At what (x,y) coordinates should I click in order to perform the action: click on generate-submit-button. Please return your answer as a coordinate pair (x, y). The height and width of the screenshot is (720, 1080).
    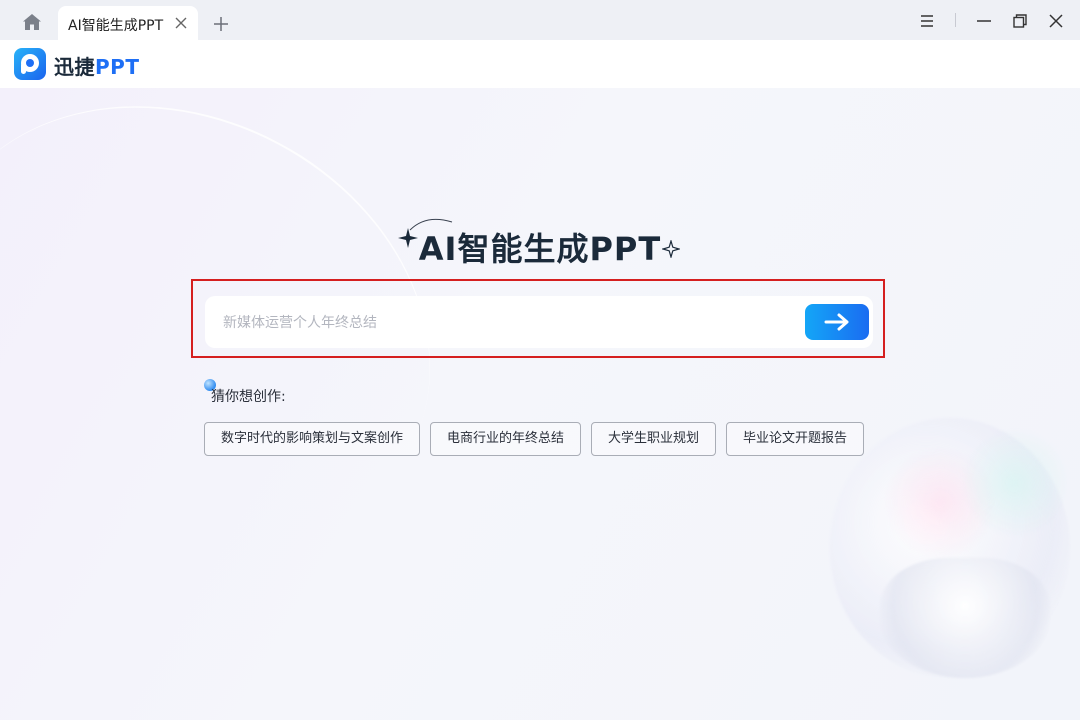
    Looking at the image, I should click on (837, 322).